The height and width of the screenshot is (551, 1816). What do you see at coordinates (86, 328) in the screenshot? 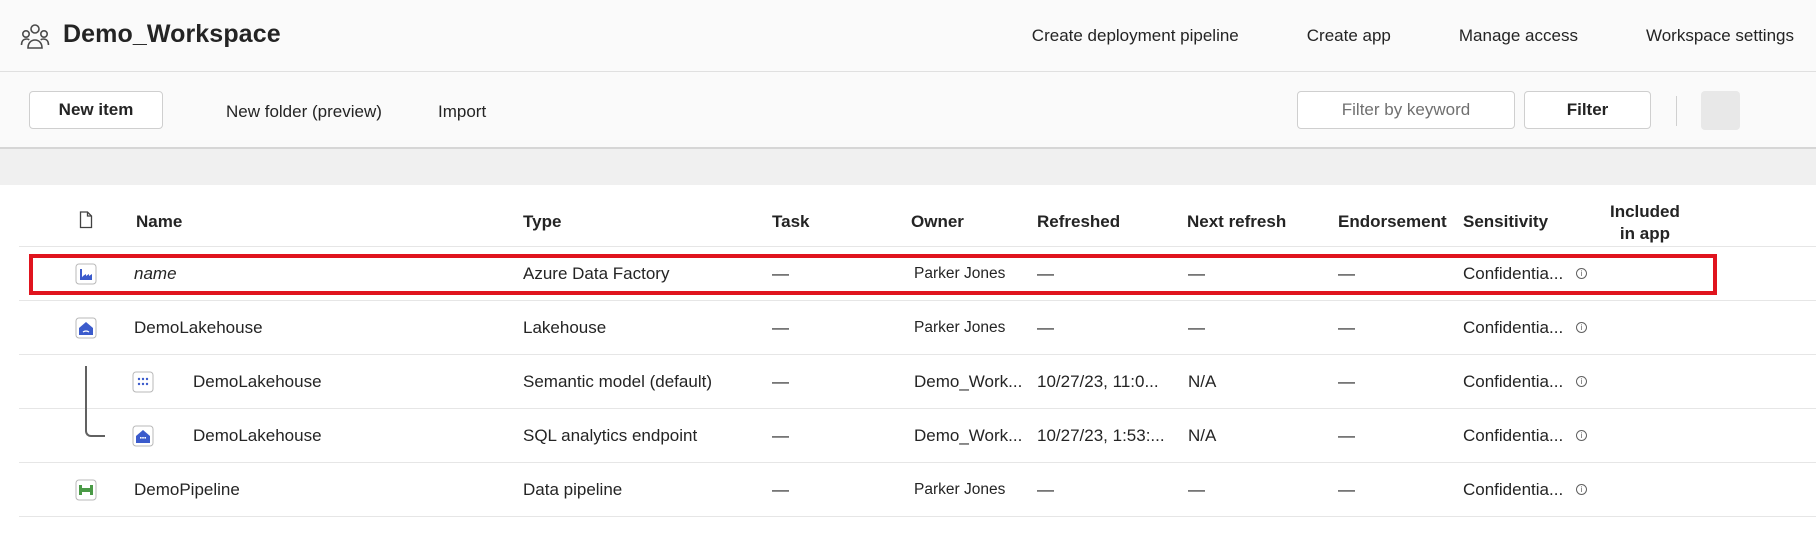
I see `lakehouse-icon` at bounding box center [86, 328].